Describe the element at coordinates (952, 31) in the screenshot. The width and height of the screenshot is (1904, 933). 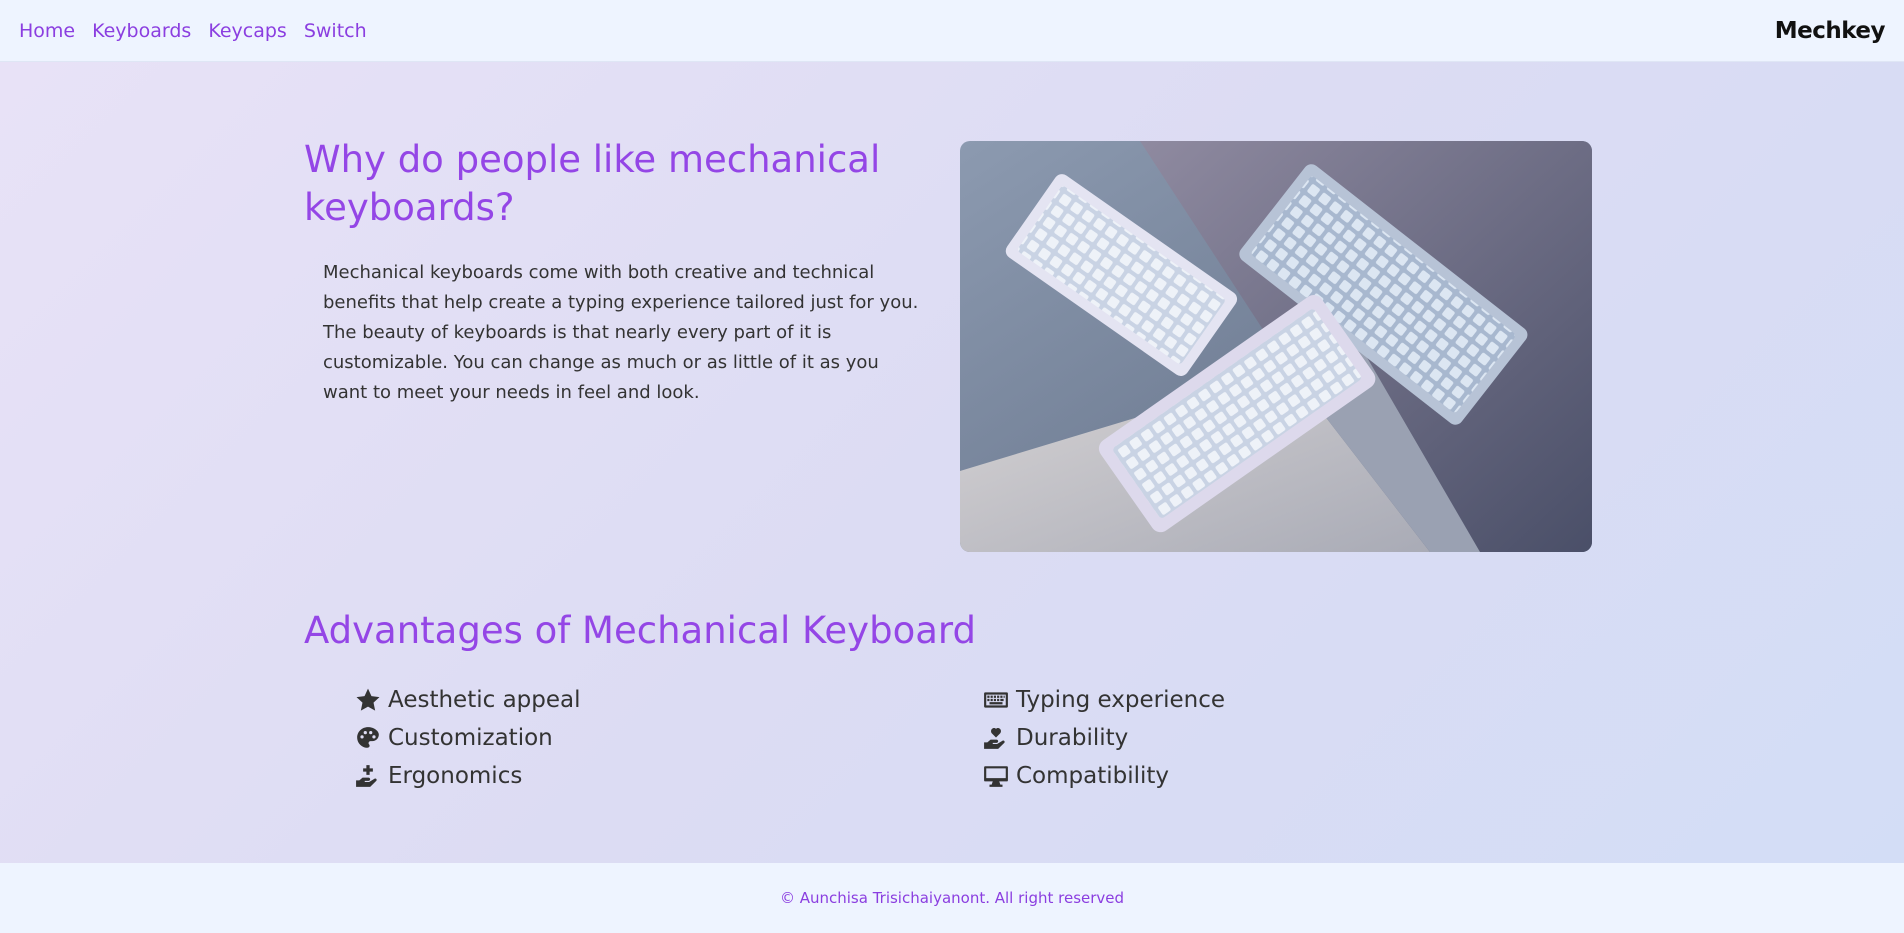
I see `navbar: Home Keyboards Keycaps Switch Mechkey` at that location.